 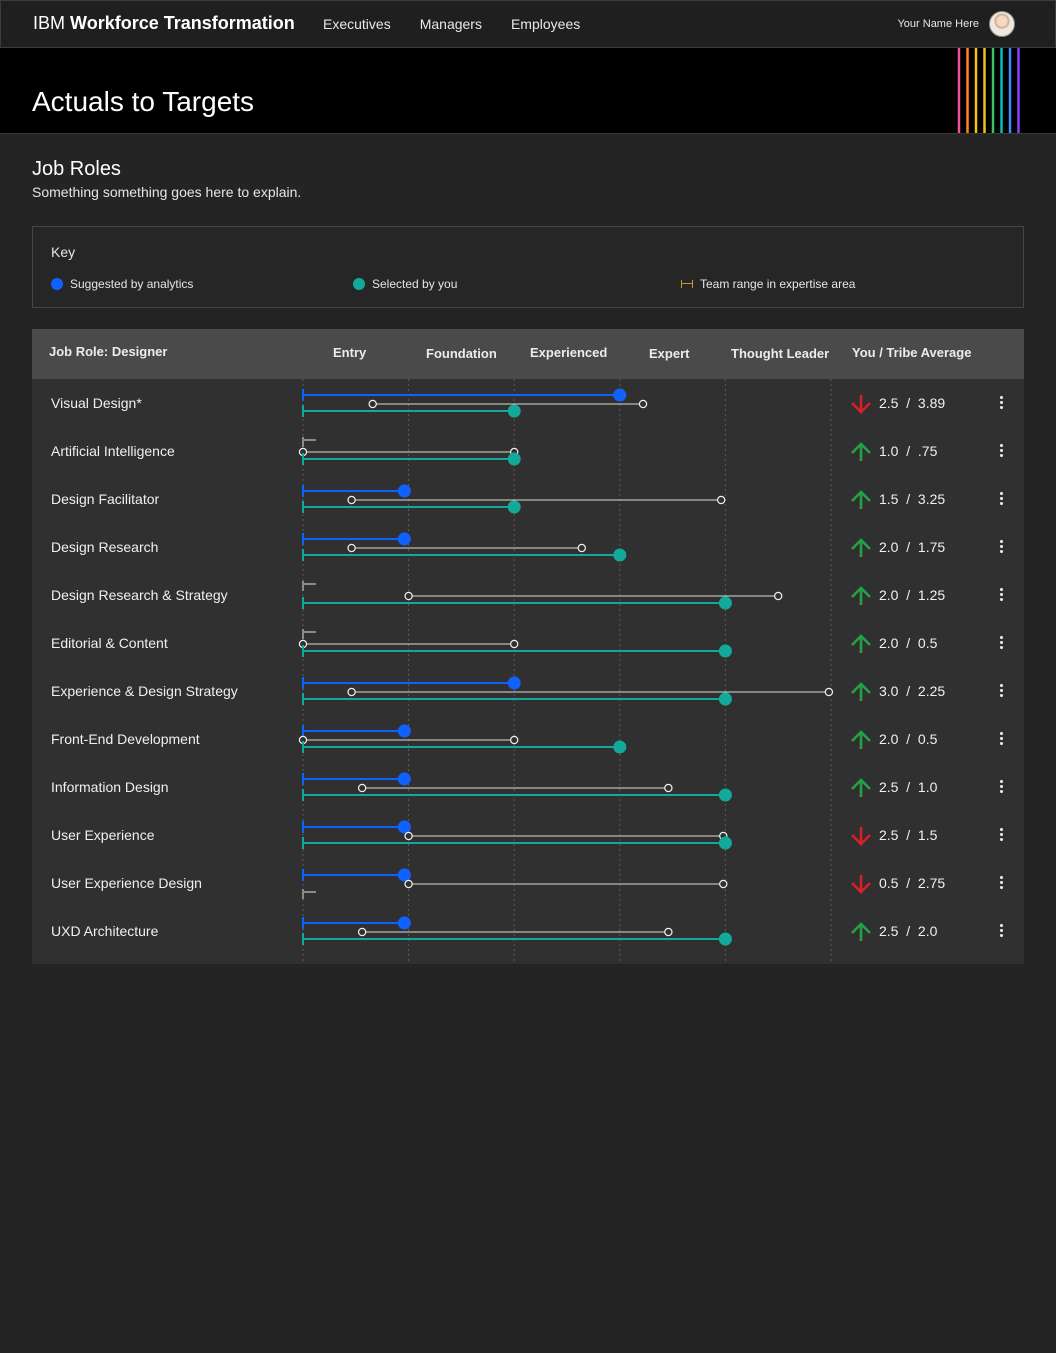 I want to click on row-label: User Experience, so click(x=103, y=835).